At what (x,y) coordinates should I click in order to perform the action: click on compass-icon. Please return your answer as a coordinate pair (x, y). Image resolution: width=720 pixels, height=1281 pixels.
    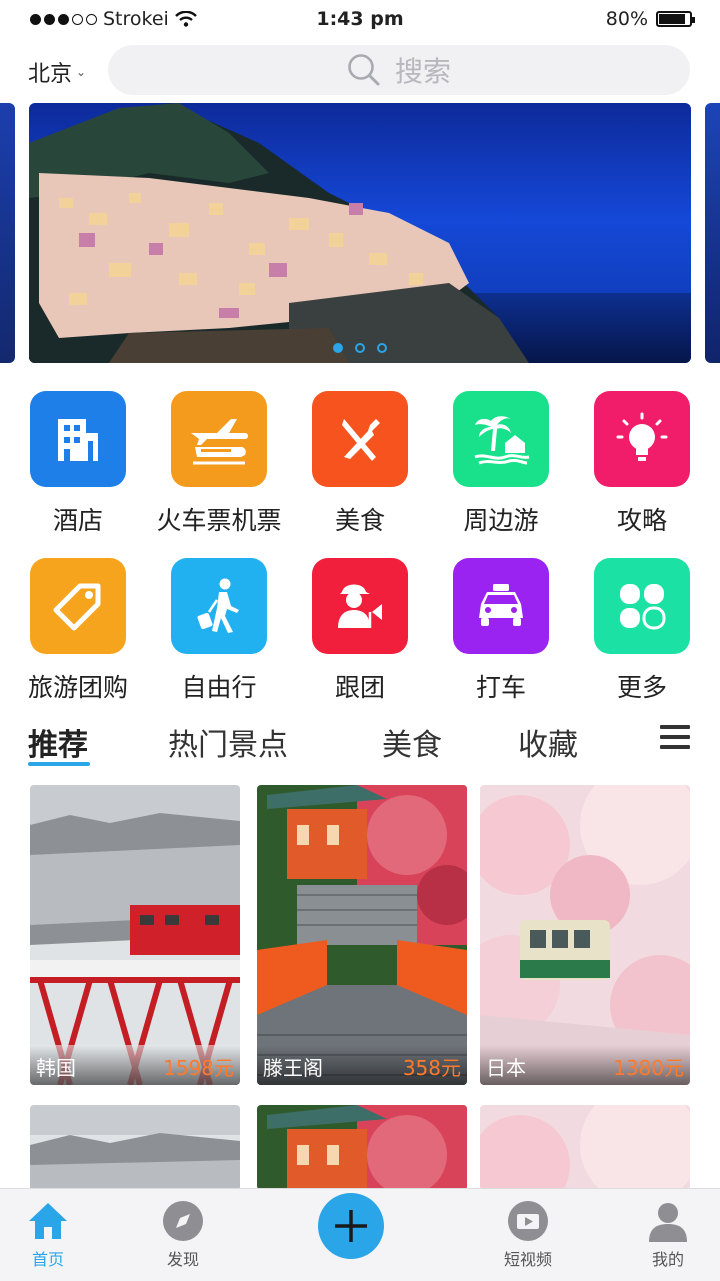
    Looking at the image, I should click on (183, 1221).